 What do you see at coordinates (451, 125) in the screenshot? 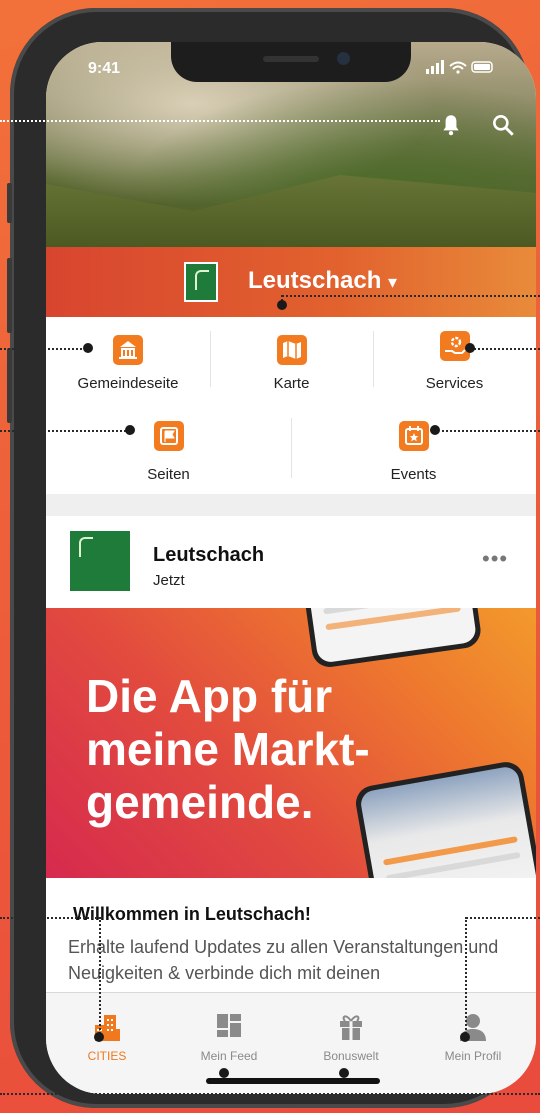
I see `bell-icon` at bounding box center [451, 125].